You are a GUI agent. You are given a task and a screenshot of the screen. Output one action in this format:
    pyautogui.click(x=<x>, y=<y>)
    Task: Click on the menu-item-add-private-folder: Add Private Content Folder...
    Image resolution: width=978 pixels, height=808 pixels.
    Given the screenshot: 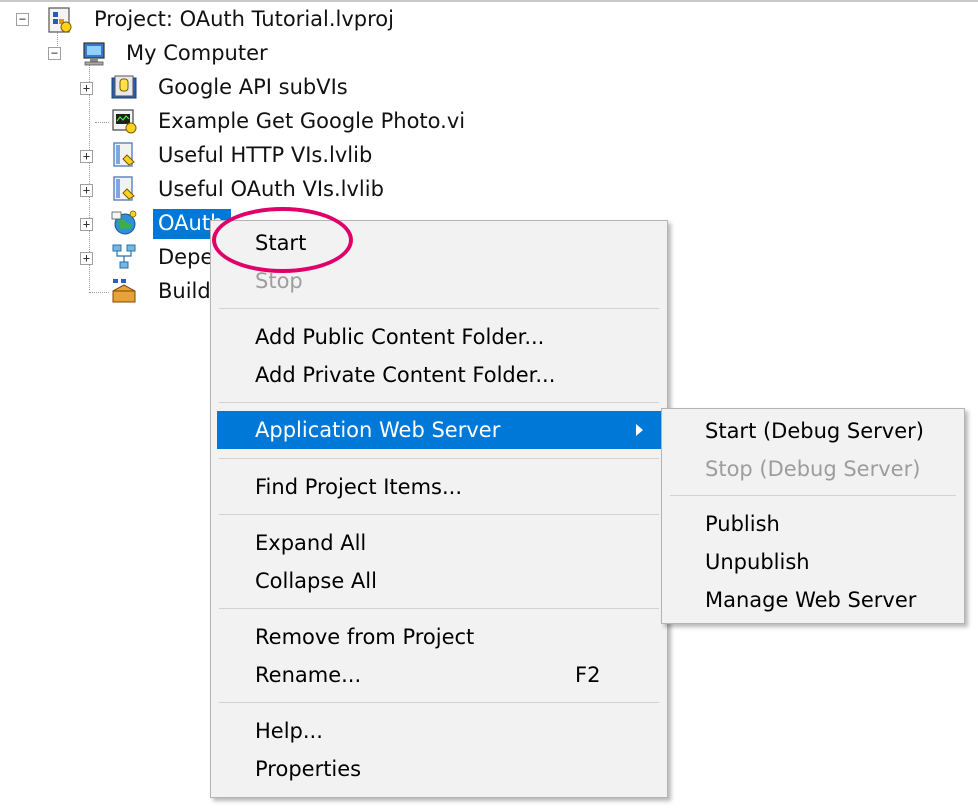 What is the action you would take?
    pyautogui.click(x=405, y=375)
    